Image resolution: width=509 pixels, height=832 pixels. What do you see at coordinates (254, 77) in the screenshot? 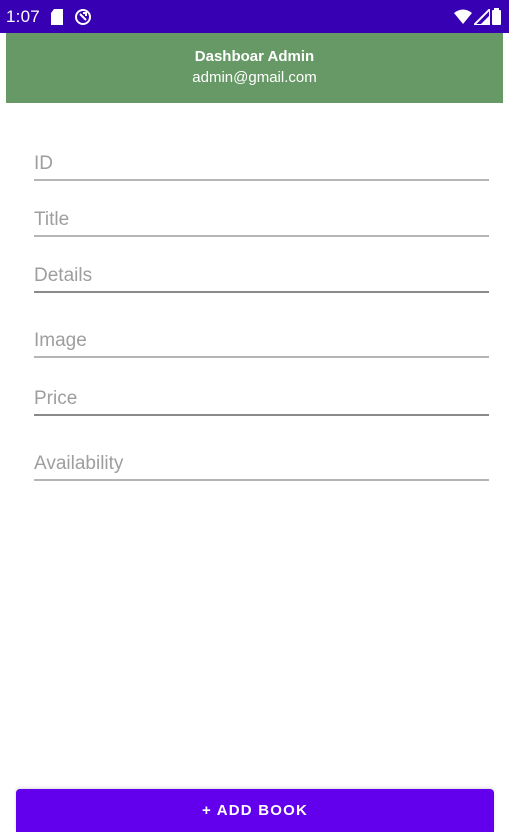
I see `admin-email: admin@gmail.com` at bounding box center [254, 77].